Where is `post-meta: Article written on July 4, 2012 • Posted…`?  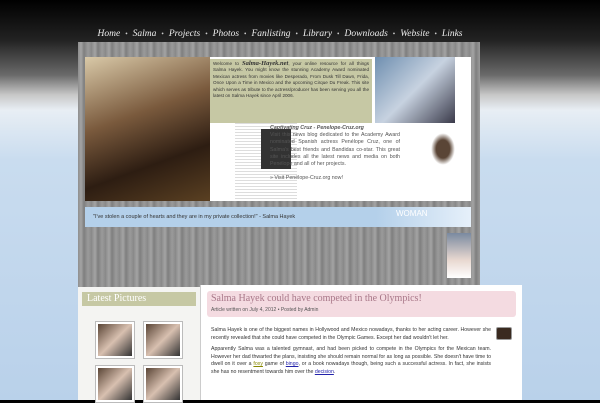 post-meta: Article written on July 4, 2012 • Posted… is located at coordinates (265, 310).